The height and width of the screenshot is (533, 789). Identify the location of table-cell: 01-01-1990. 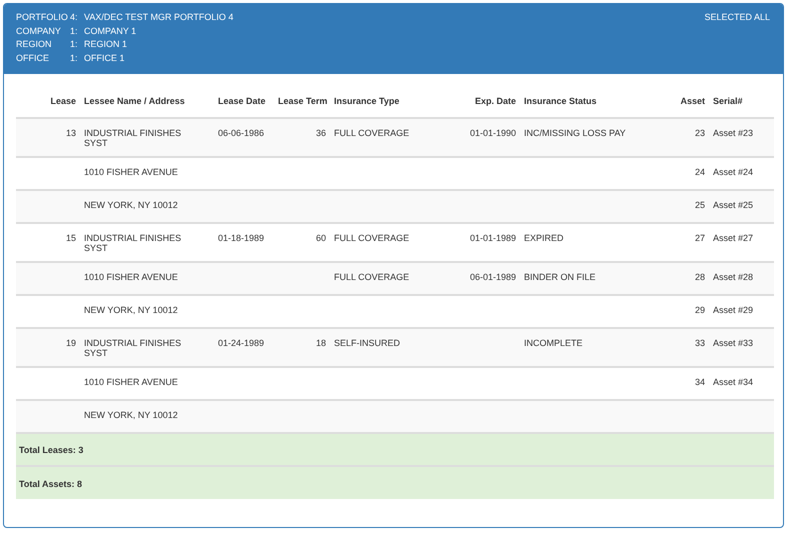
(492, 137).